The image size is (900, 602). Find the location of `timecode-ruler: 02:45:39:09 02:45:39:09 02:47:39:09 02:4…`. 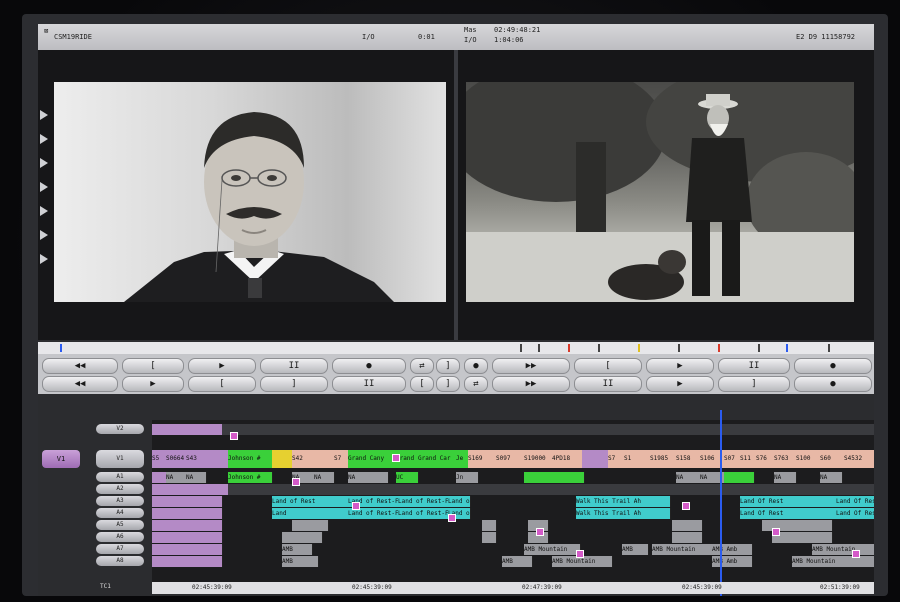

timecode-ruler: 02:45:39:09 02:45:39:09 02:47:39:09 02:4… is located at coordinates (513, 588).